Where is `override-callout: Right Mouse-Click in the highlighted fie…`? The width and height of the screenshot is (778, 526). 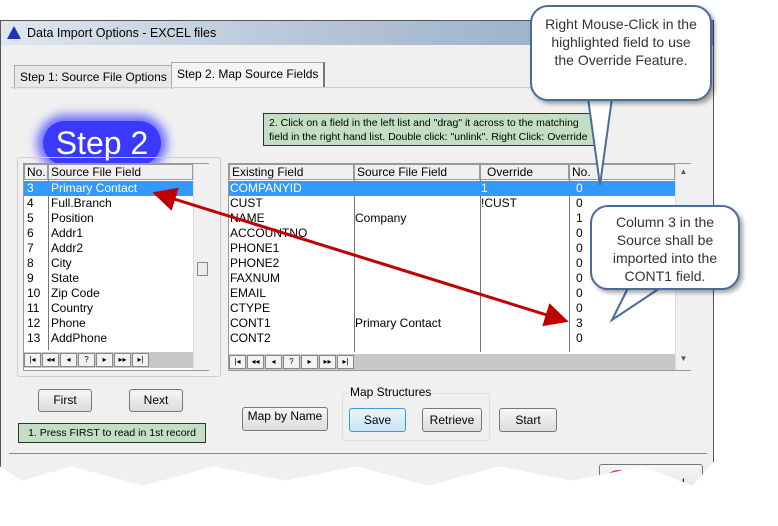 override-callout: Right Mouse-Click in the highlighted fie… is located at coordinates (621, 53).